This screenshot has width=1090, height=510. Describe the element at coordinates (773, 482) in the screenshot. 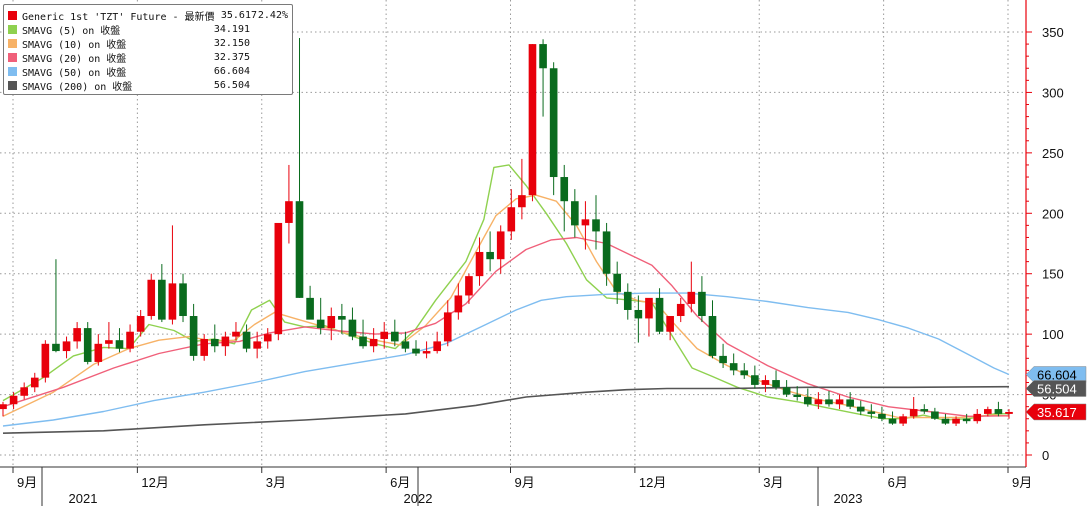

I see `x-tick-label: 3月` at that location.